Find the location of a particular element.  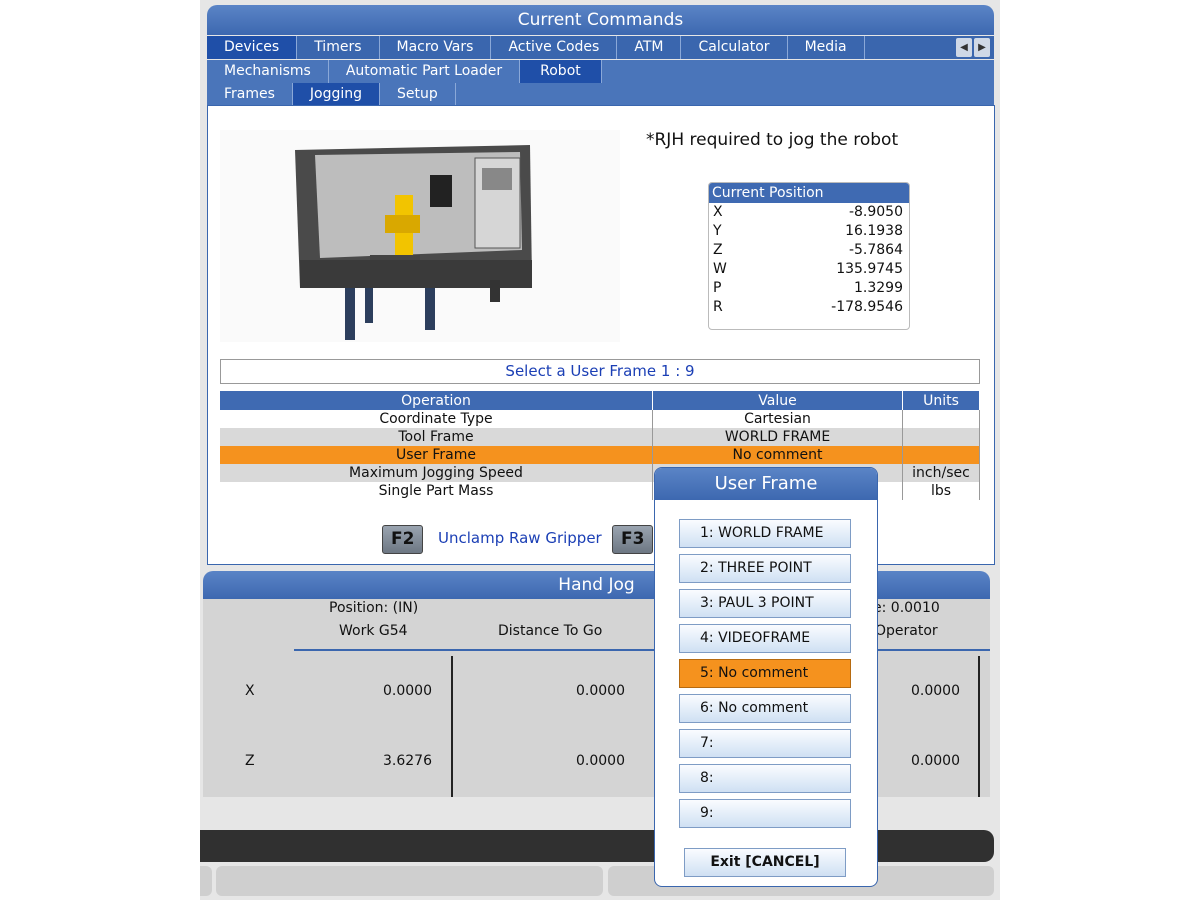

operation-cell: Tool Frame is located at coordinates (436, 437).